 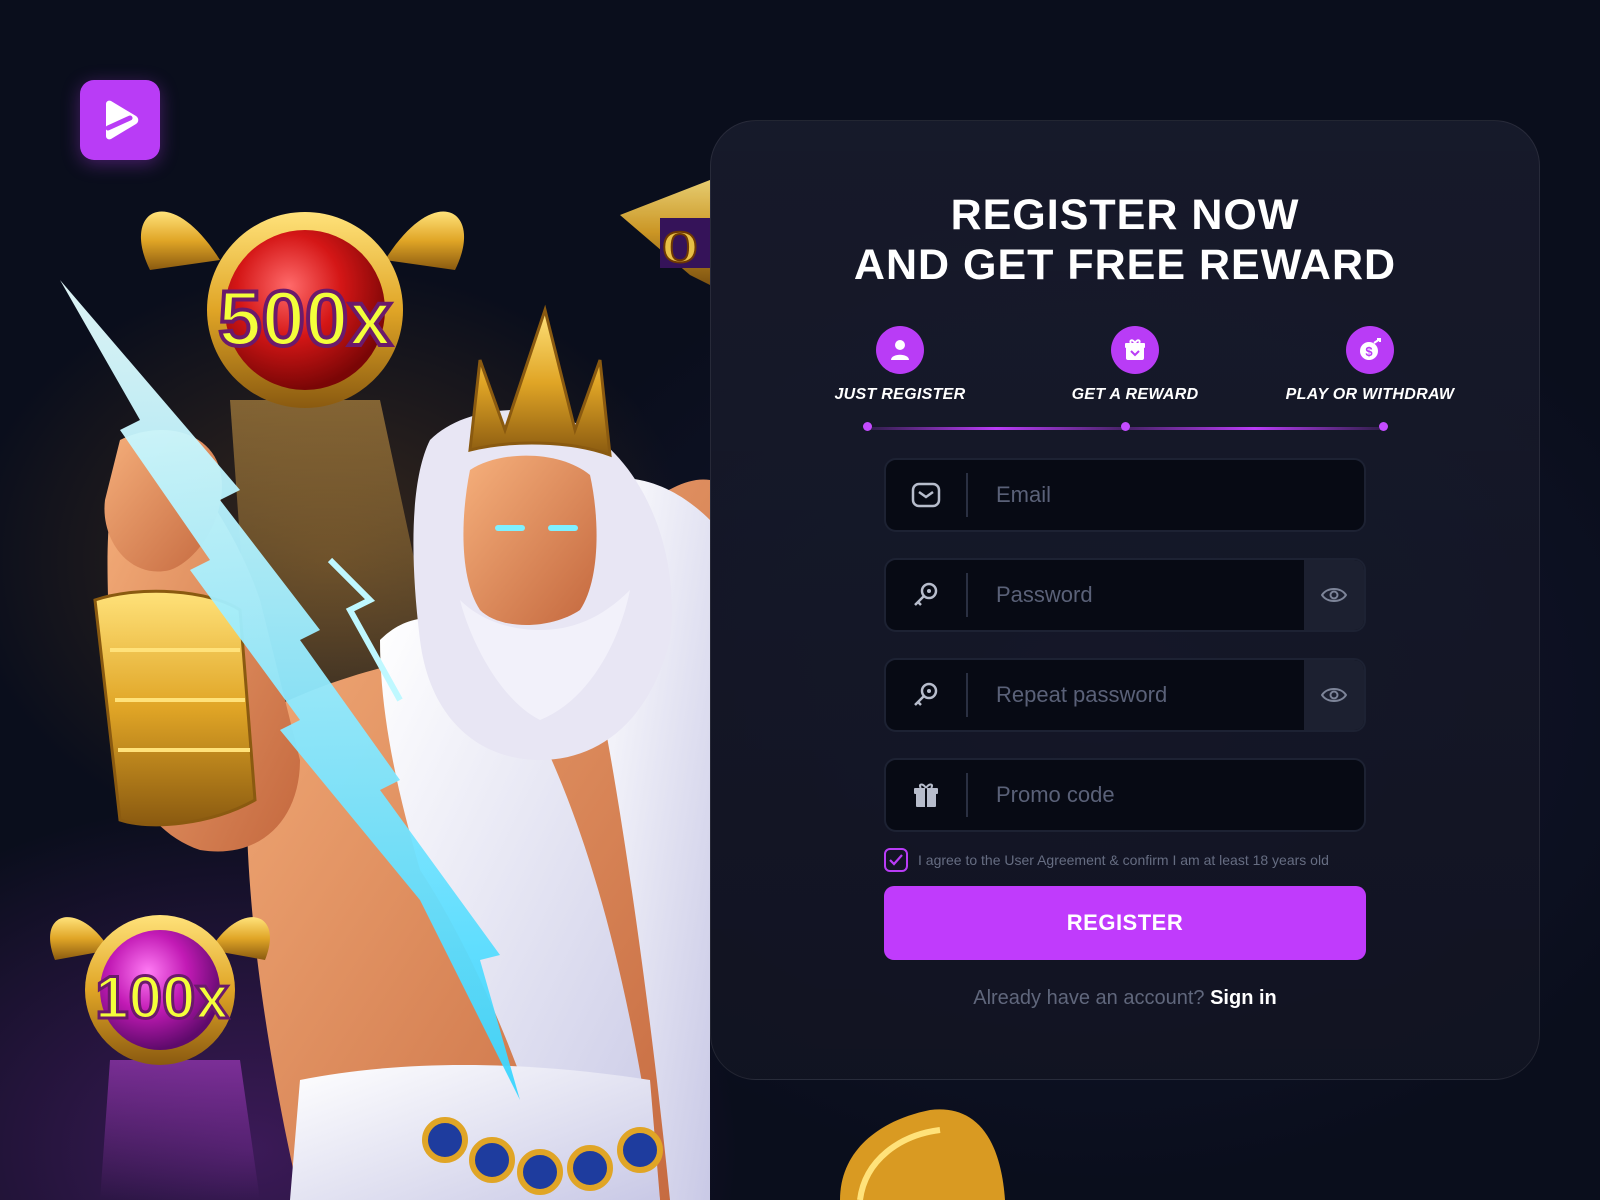 What do you see at coordinates (1125, 265) in the screenshot?
I see `title-line-2: AND GET FREE REWARD` at bounding box center [1125, 265].